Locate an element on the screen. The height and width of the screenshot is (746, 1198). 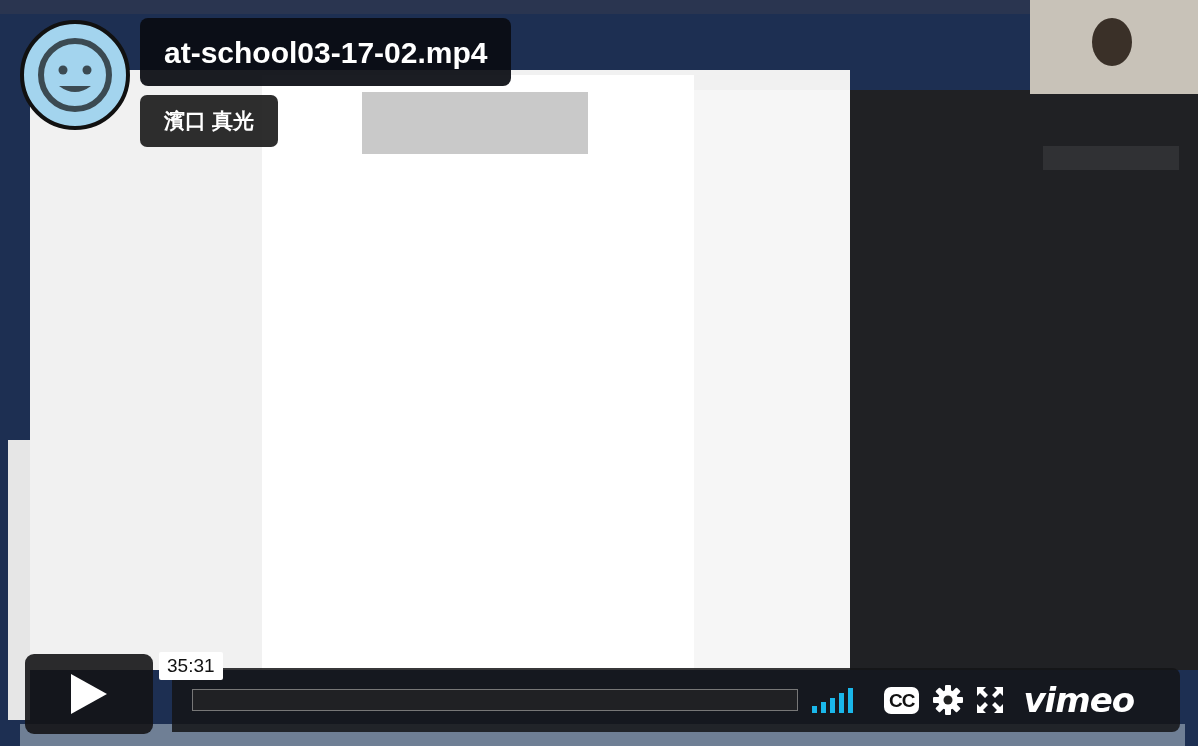
captions-button: CC is located at coordinates (902, 700).